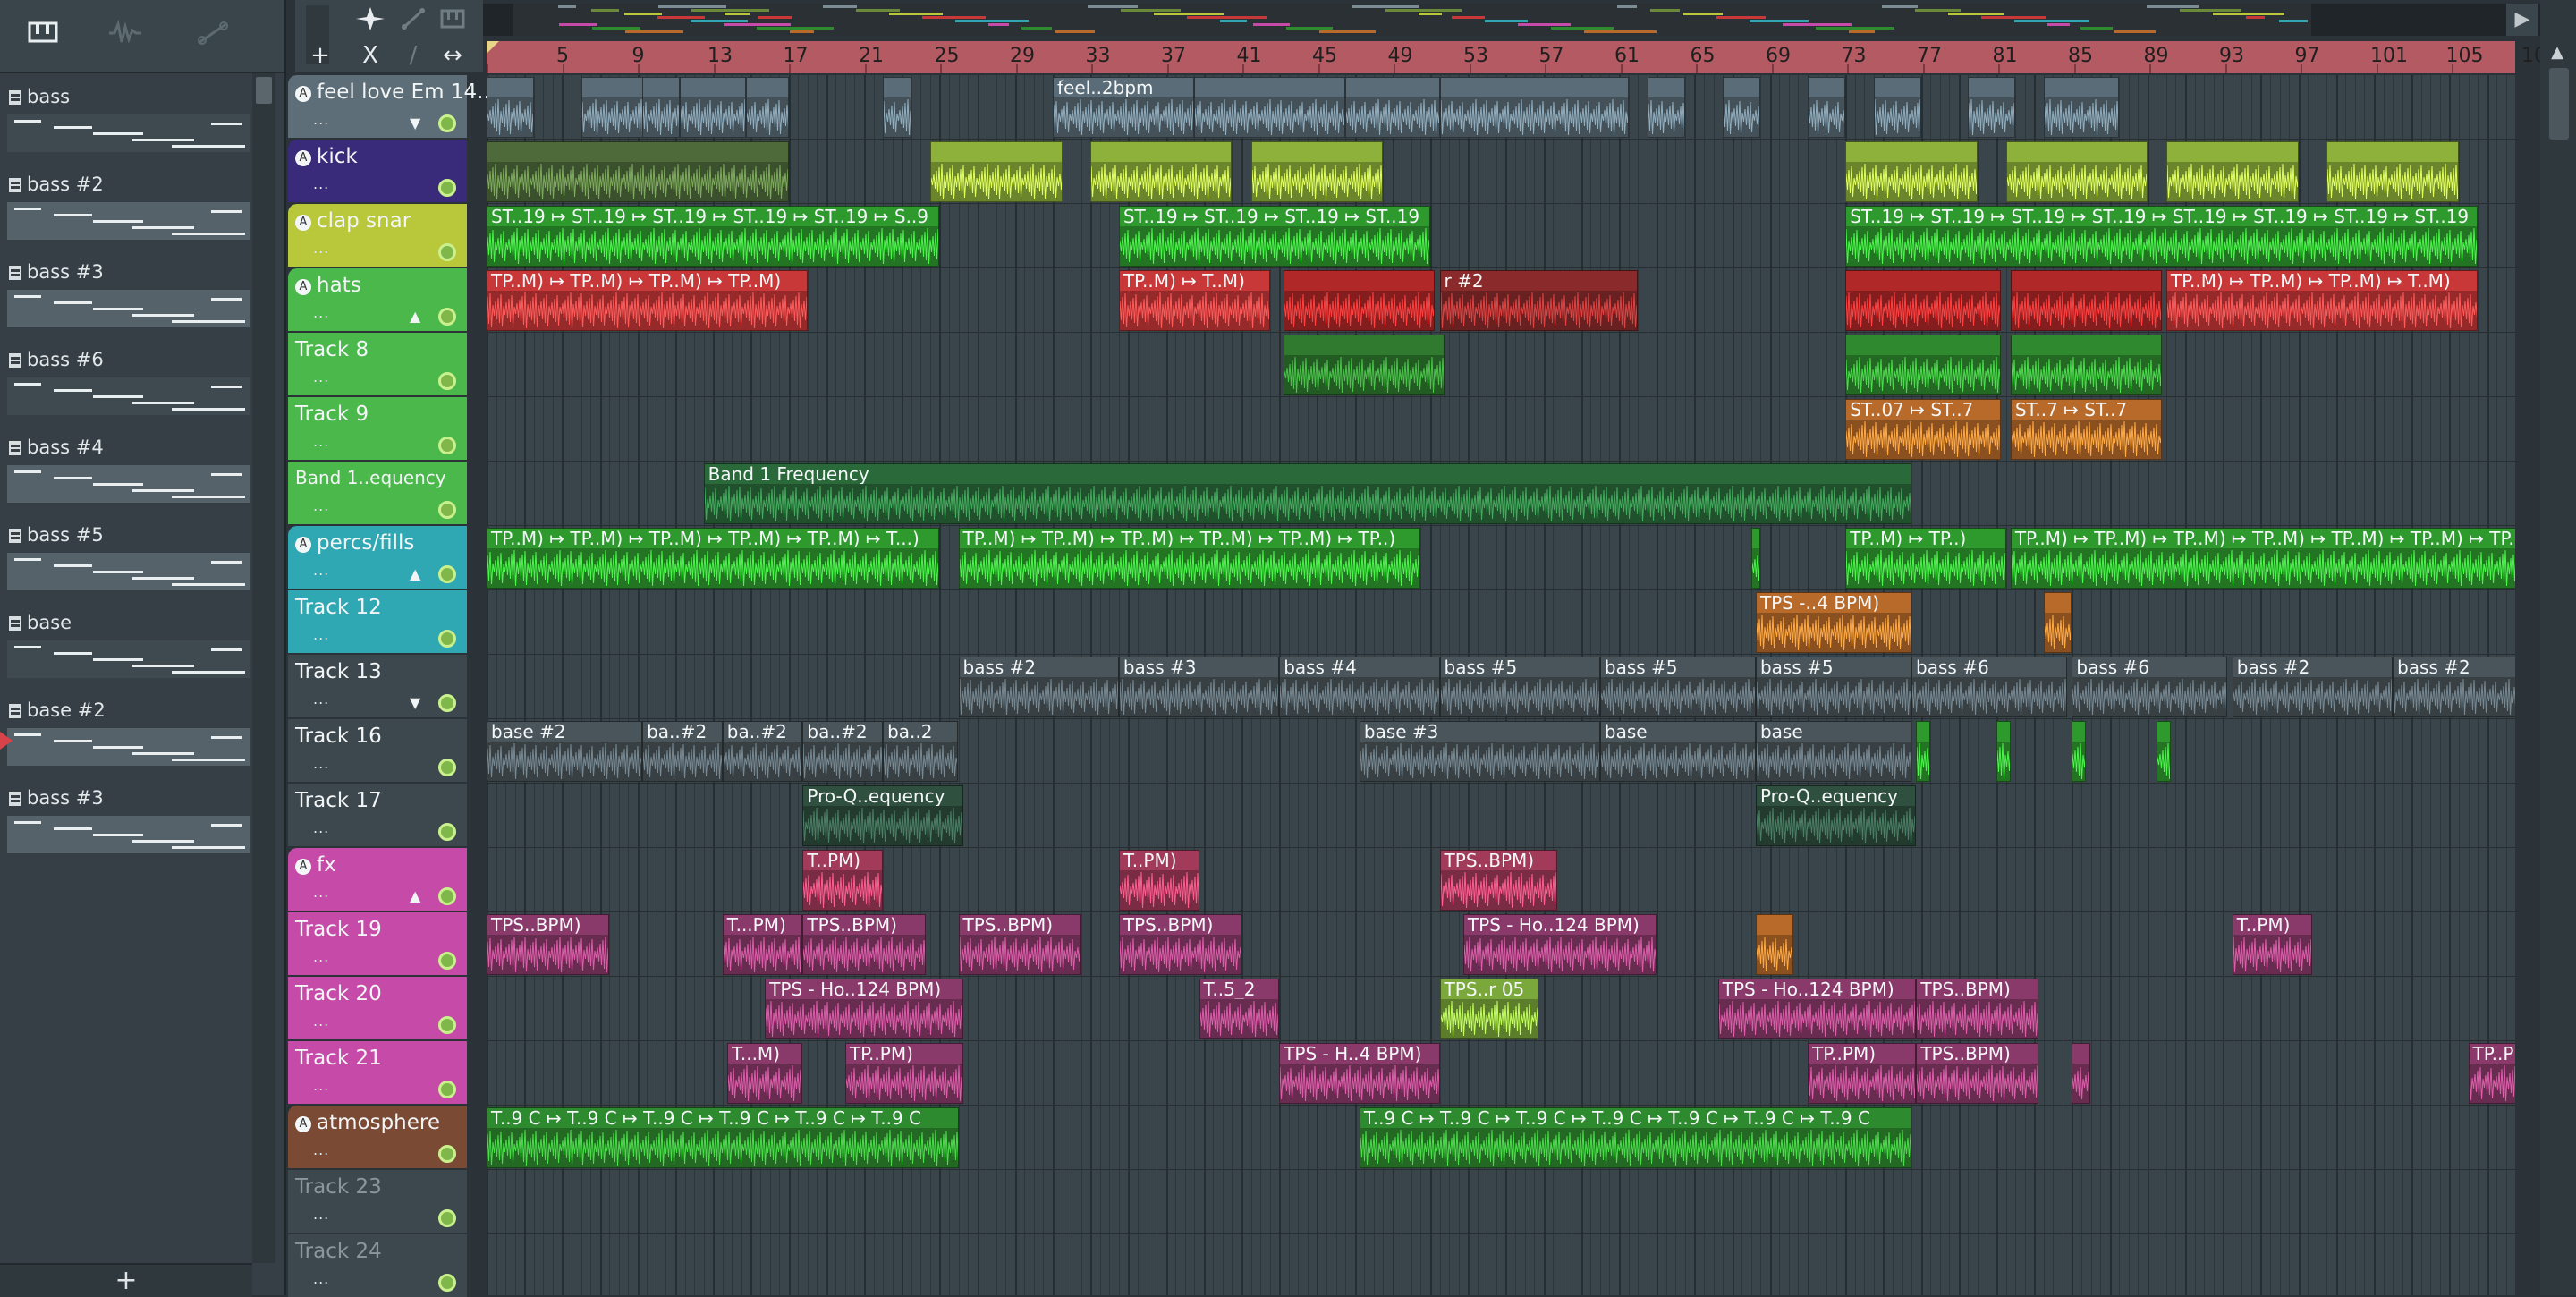 This screenshot has width=2576, height=1297. Describe the element at coordinates (415, 122) in the screenshot. I see `collapse-arrow-down-icon: ▼` at that location.